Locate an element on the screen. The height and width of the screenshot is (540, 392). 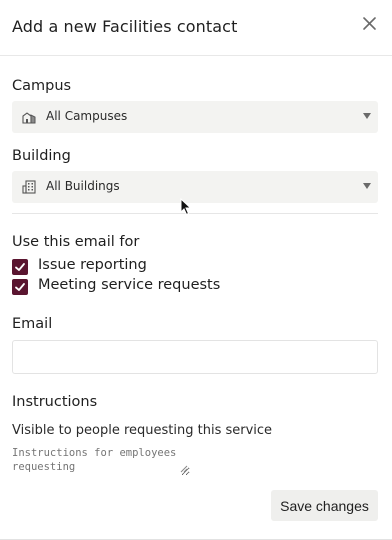
issue-reporting-label: Issue reporting is located at coordinates (92, 265).